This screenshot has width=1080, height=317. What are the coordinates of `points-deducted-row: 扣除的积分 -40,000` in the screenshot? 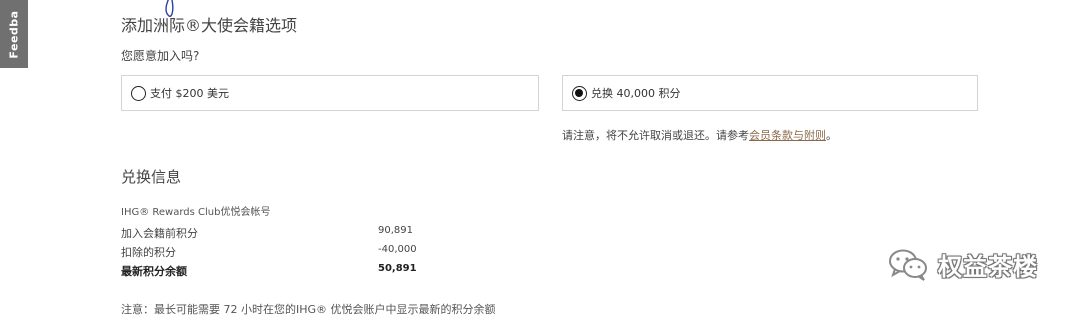 It's located at (271, 252).